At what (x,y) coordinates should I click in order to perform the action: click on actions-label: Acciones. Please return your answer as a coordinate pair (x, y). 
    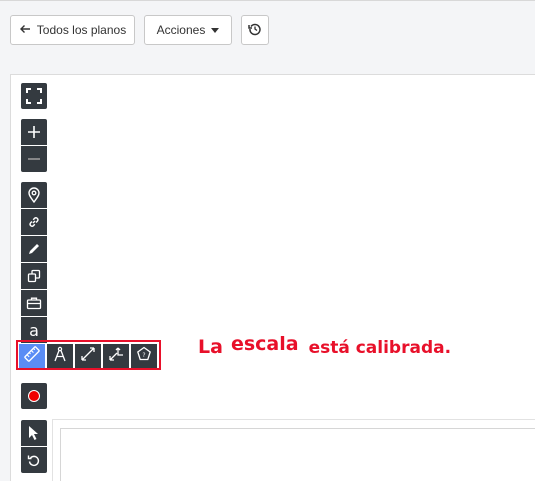
    Looking at the image, I should click on (181, 30).